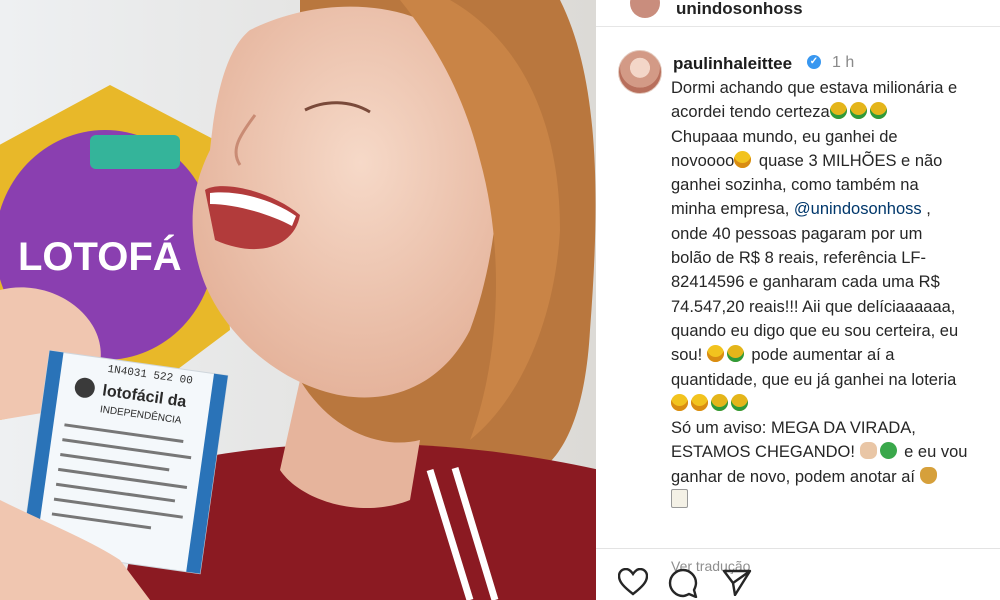 Image resolution: width=1000 pixels, height=600 pixels. I want to click on money-bag-icon, so click(928, 475).